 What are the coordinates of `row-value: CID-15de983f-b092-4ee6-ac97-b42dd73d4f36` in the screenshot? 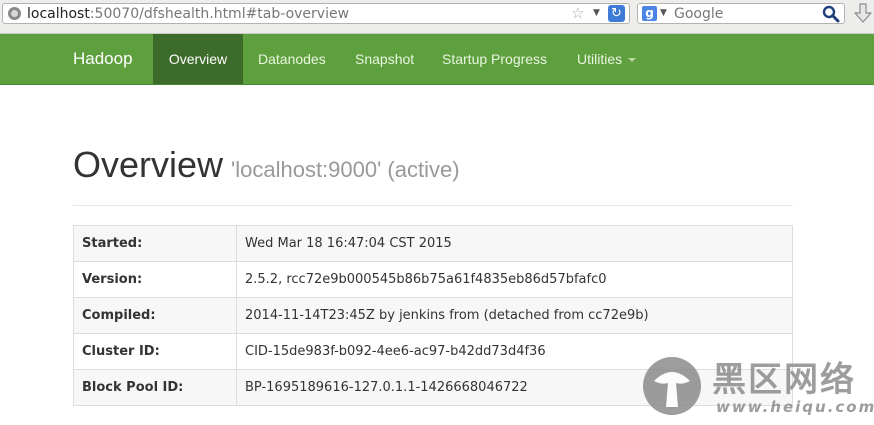 It's located at (514, 351).